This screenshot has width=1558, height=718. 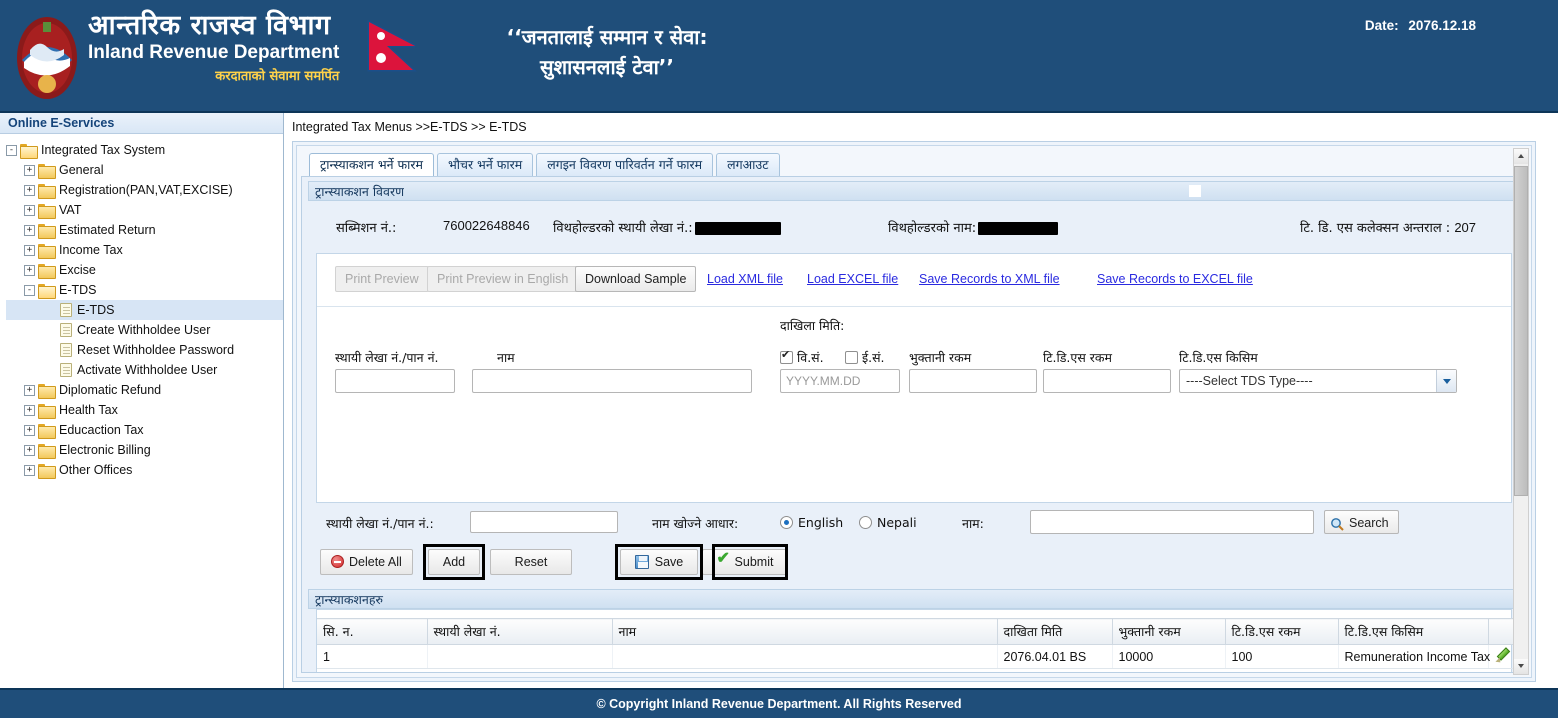 I want to click on sidebar-item-electronic-billing: + Electronic Billing, so click(x=144, y=450).